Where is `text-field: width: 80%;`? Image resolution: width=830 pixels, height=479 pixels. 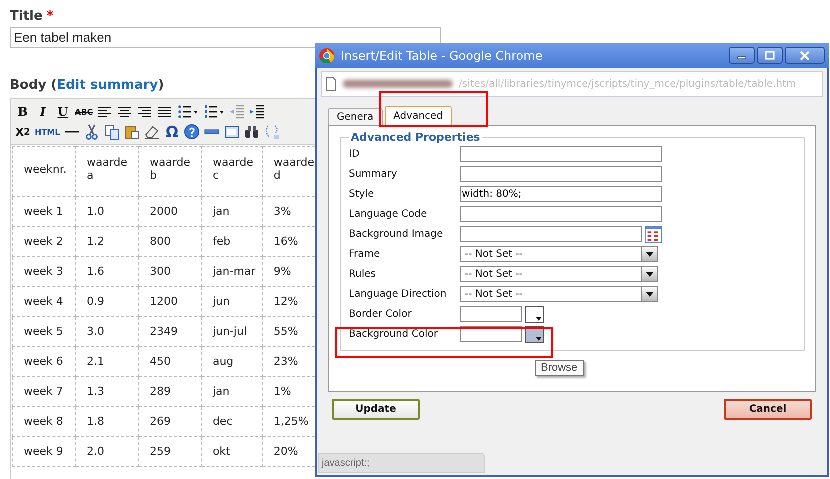
text-field: width: 80%; is located at coordinates (561, 194).